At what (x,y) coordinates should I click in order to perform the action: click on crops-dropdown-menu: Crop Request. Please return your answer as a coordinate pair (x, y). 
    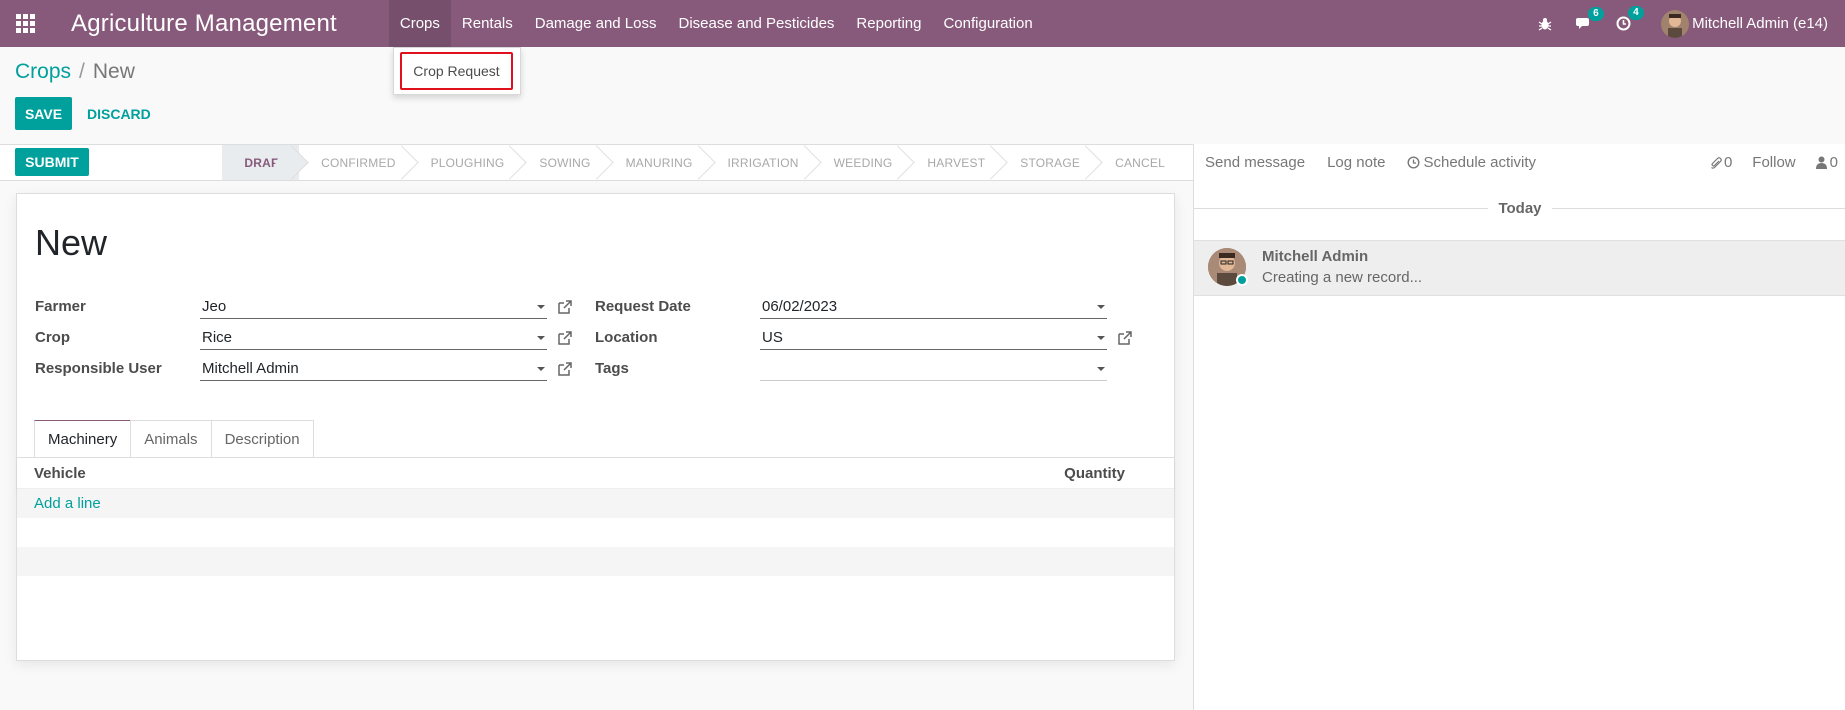
    Looking at the image, I should click on (457, 71).